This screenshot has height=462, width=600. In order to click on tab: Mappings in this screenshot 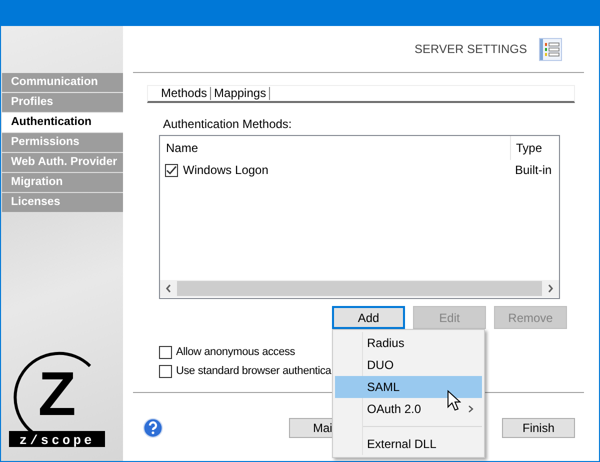, I will do `click(242, 93)`.